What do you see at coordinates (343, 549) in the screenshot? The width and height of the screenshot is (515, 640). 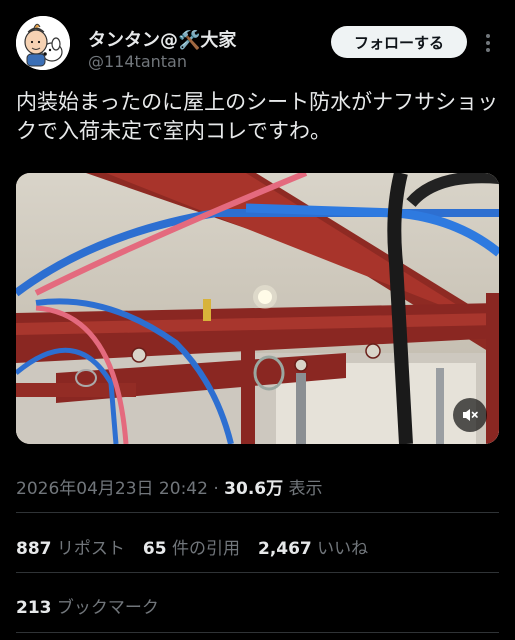 I see `likes-label: いいね` at bounding box center [343, 549].